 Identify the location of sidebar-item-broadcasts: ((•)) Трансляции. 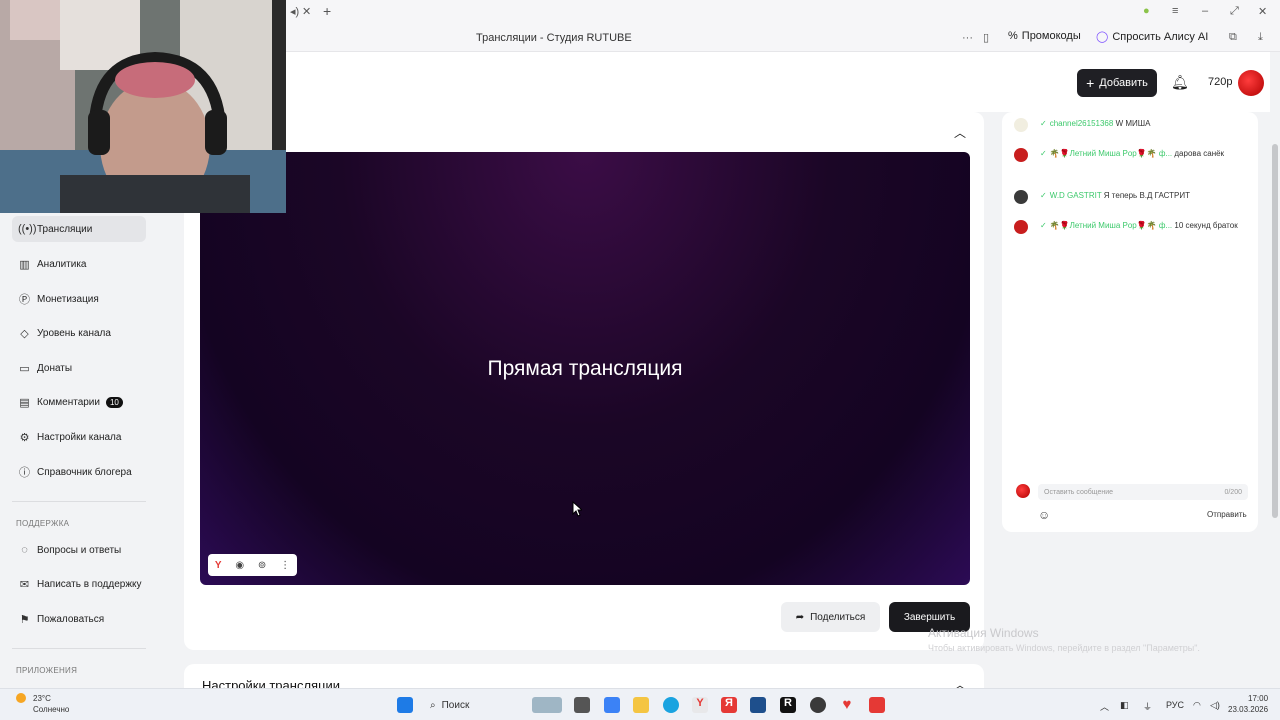
(79, 229).